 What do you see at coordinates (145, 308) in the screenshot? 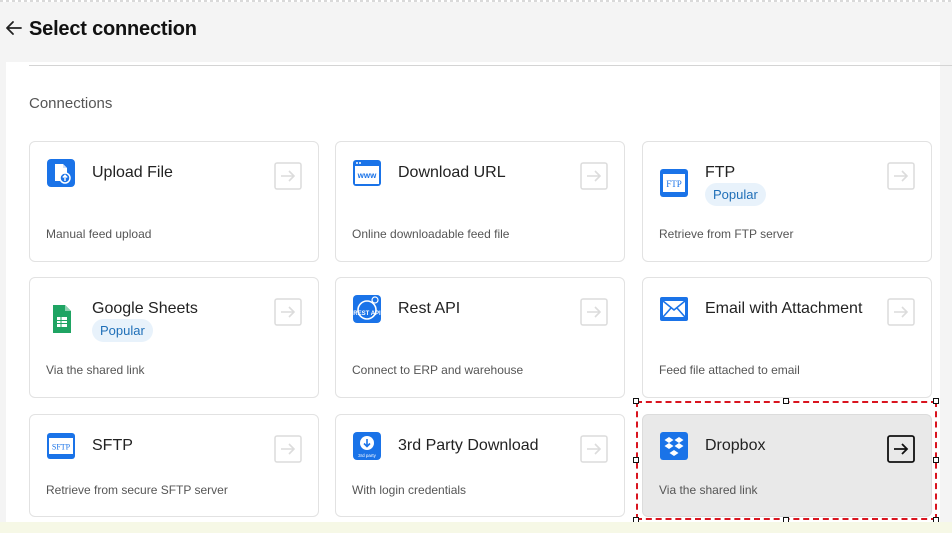
I see `card-title: Google Sheets` at bounding box center [145, 308].